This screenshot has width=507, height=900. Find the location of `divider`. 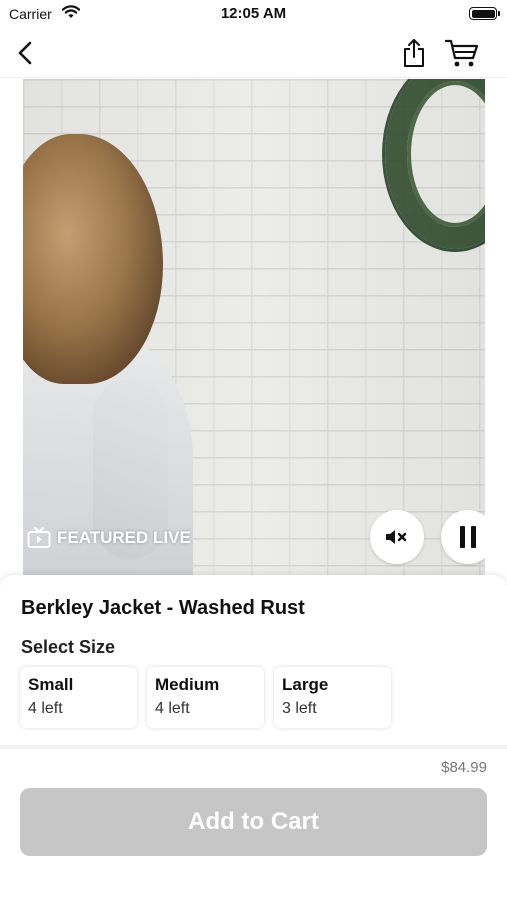

divider is located at coordinates (253, 747).